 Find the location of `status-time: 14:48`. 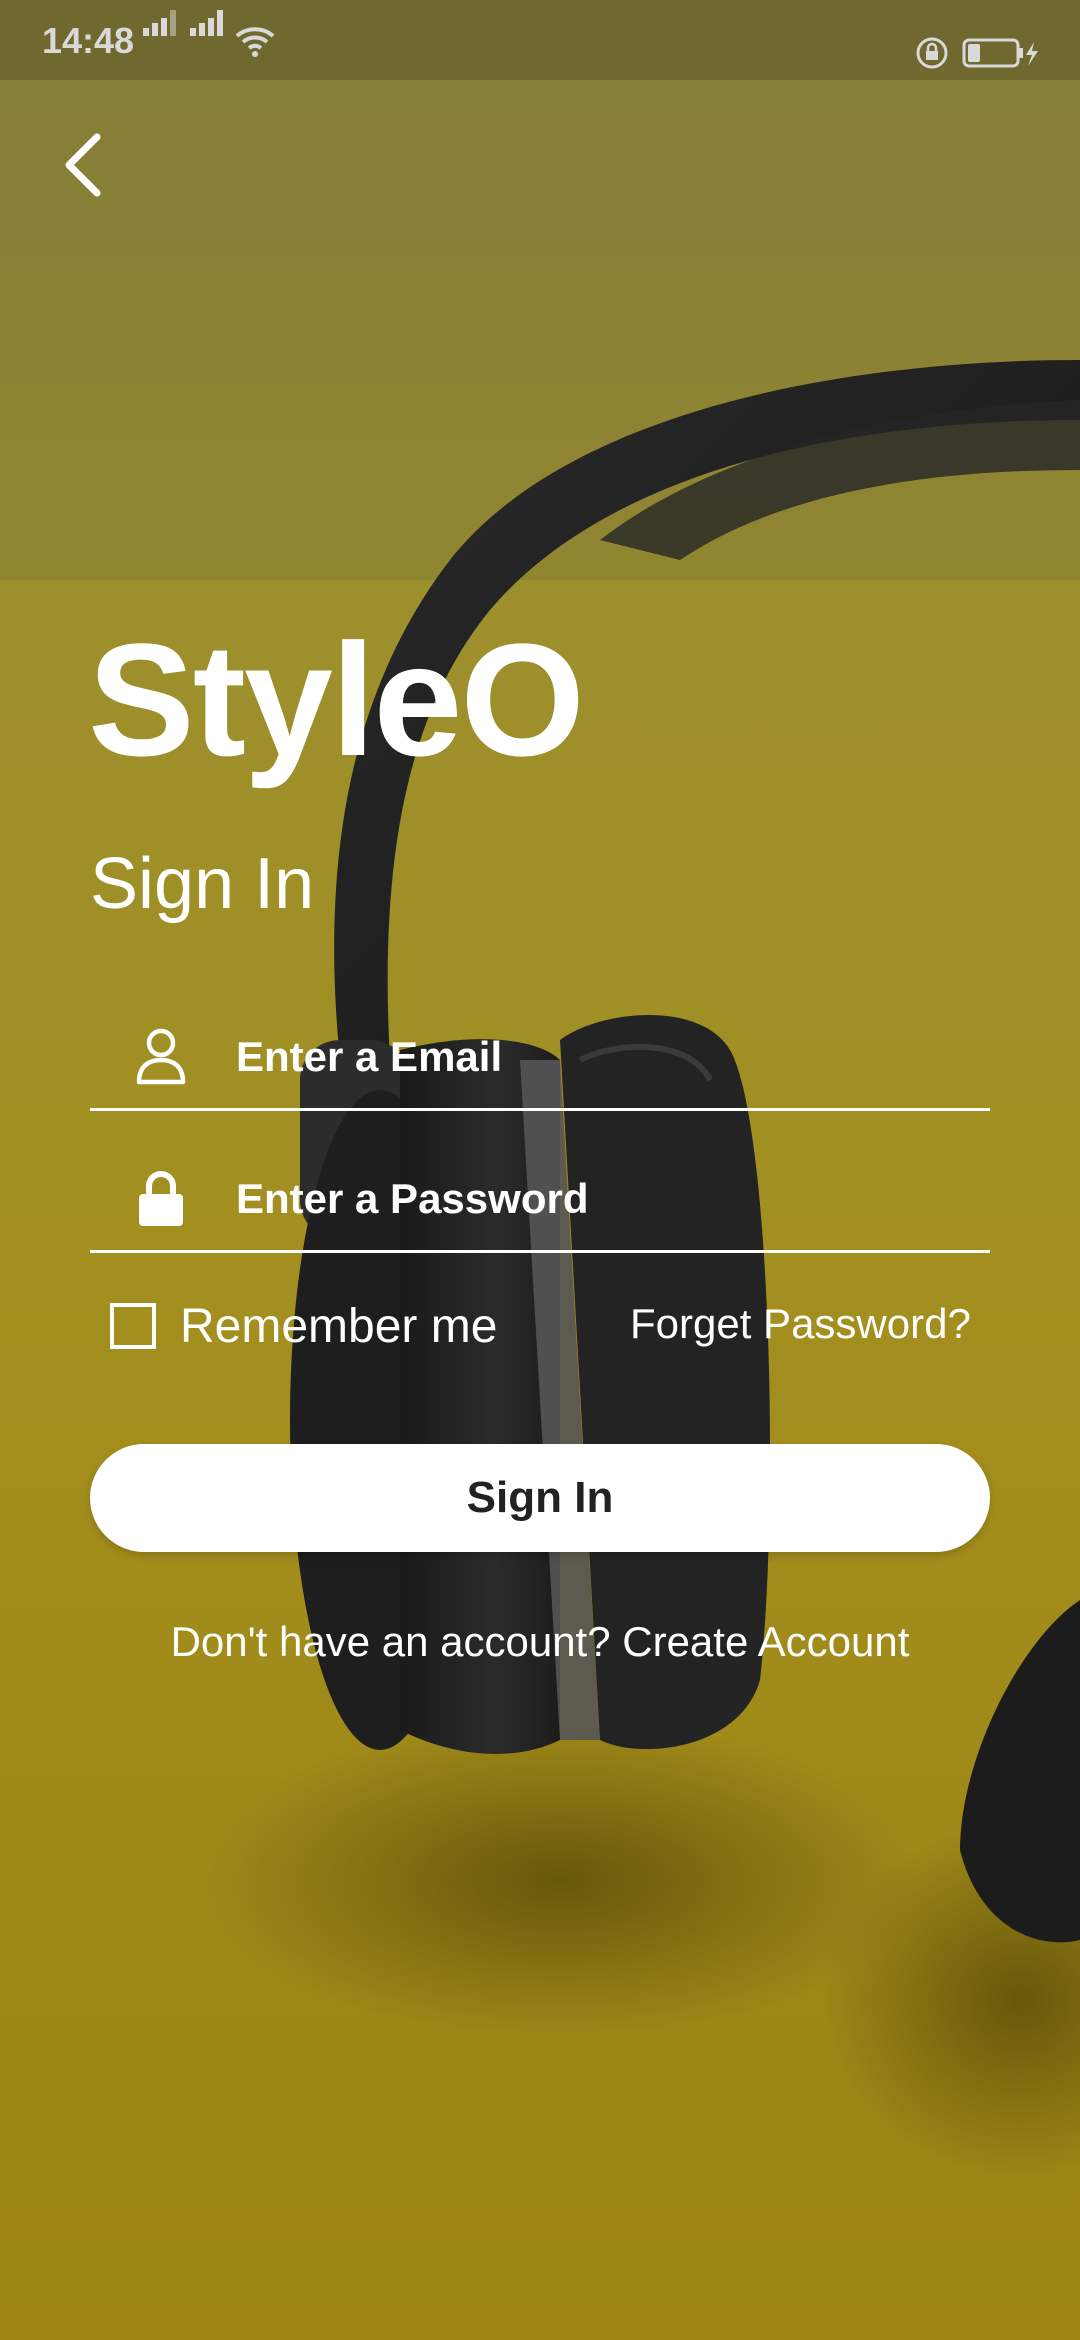

status-time: 14:48 is located at coordinates (88, 40).